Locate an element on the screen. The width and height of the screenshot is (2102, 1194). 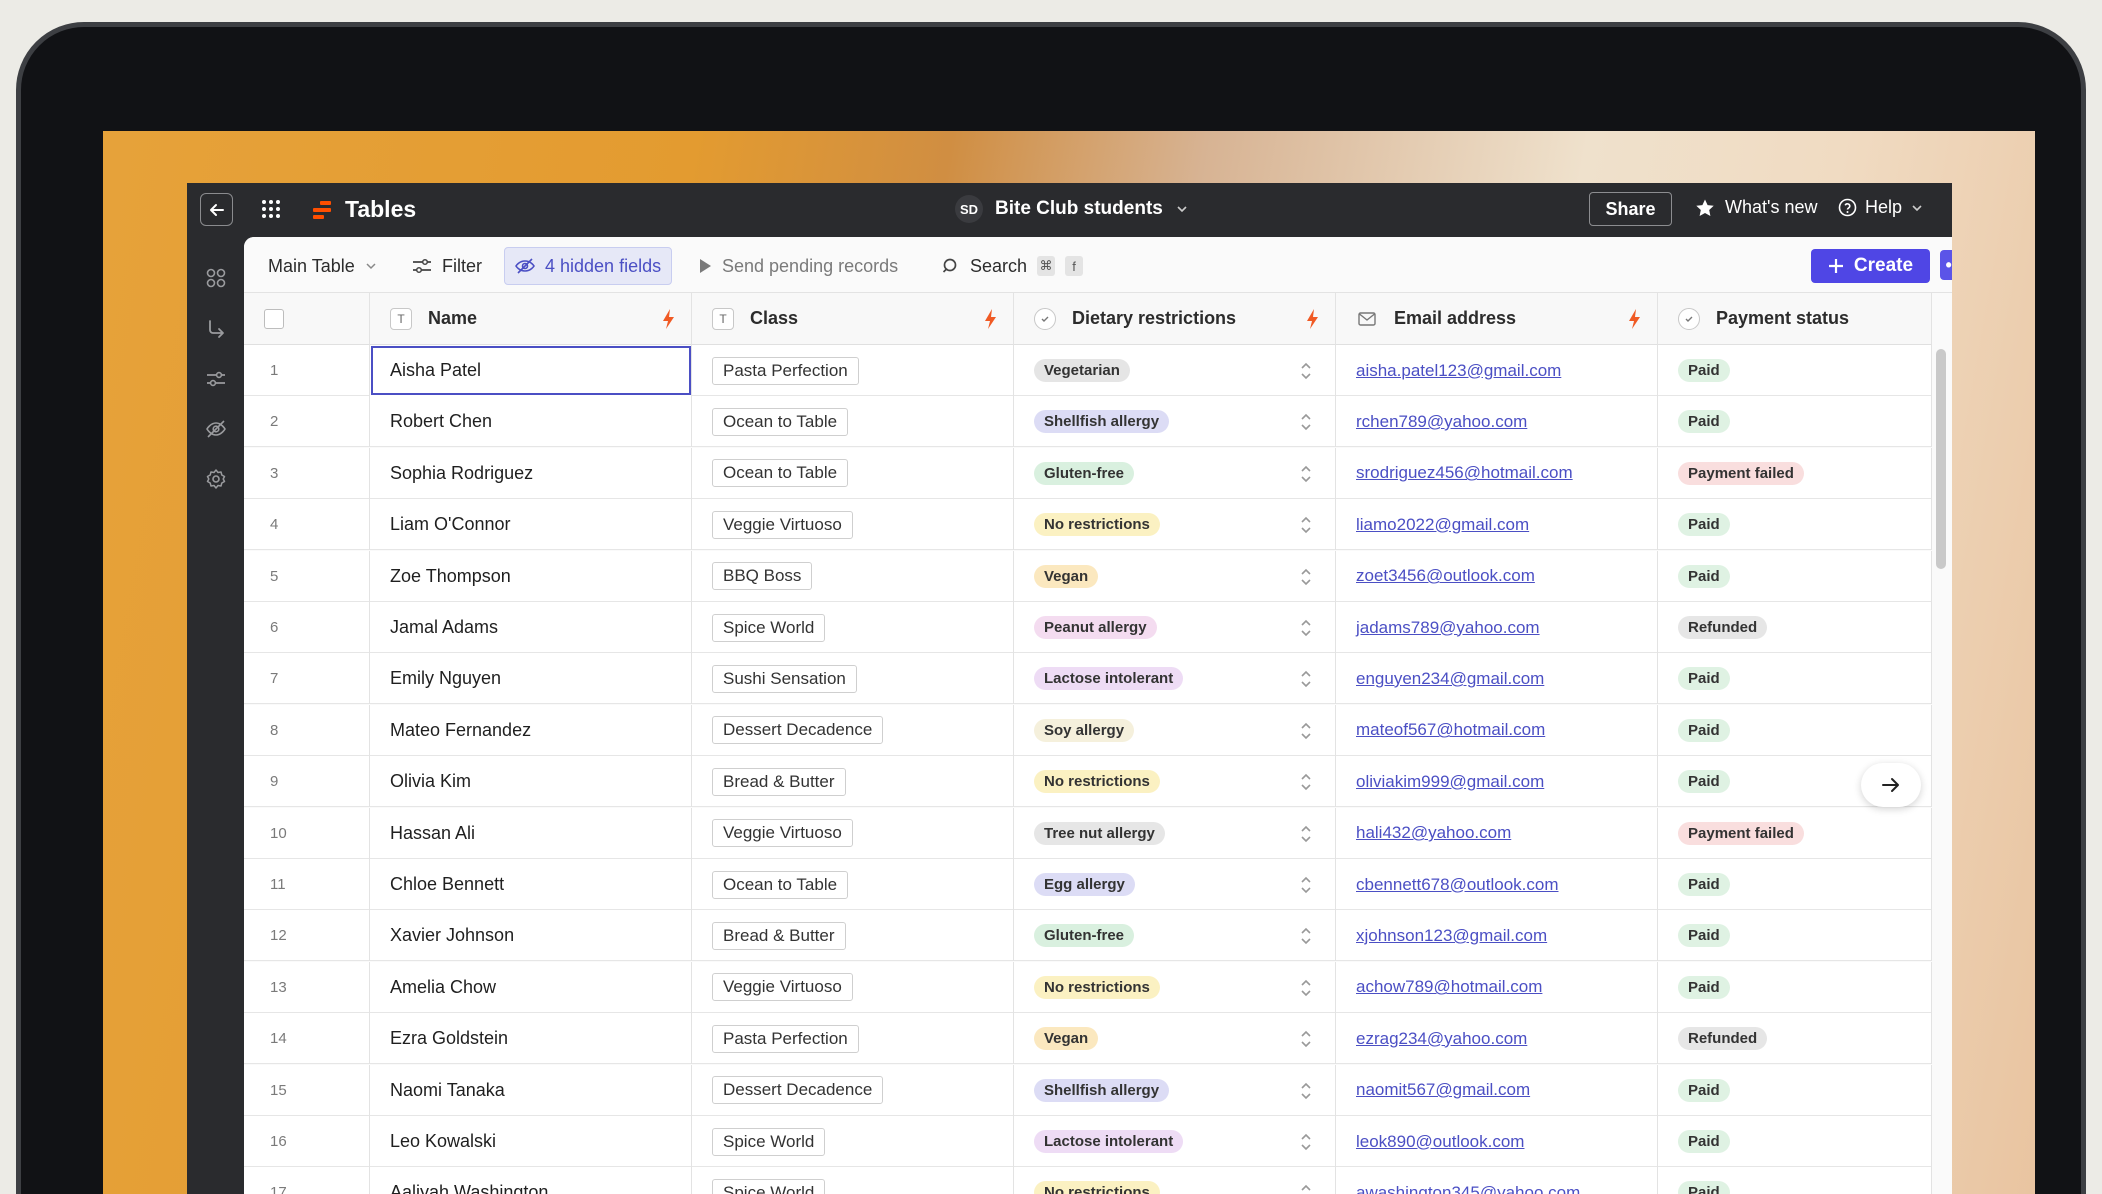
email-link: jadams789@yahoo.com is located at coordinates (1448, 628).